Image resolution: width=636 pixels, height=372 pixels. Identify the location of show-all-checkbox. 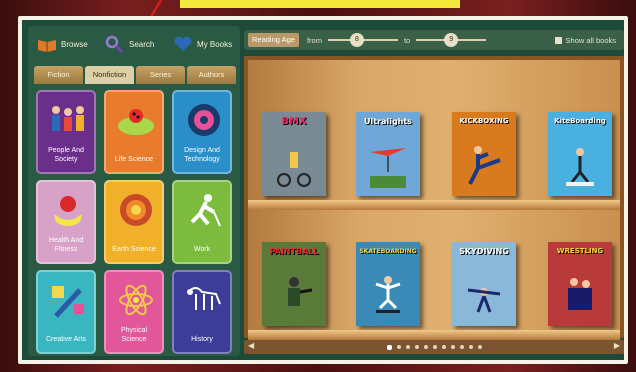
(558, 40).